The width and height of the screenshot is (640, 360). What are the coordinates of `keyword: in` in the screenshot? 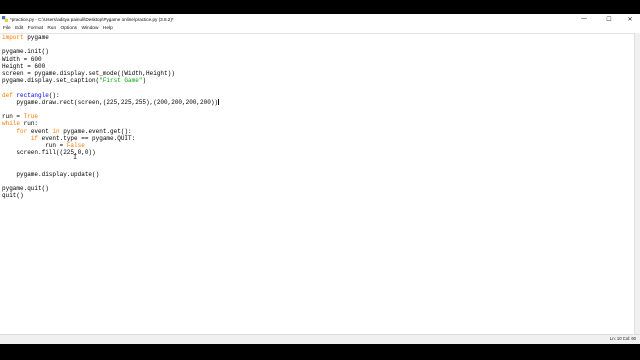 It's located at (56, 131).